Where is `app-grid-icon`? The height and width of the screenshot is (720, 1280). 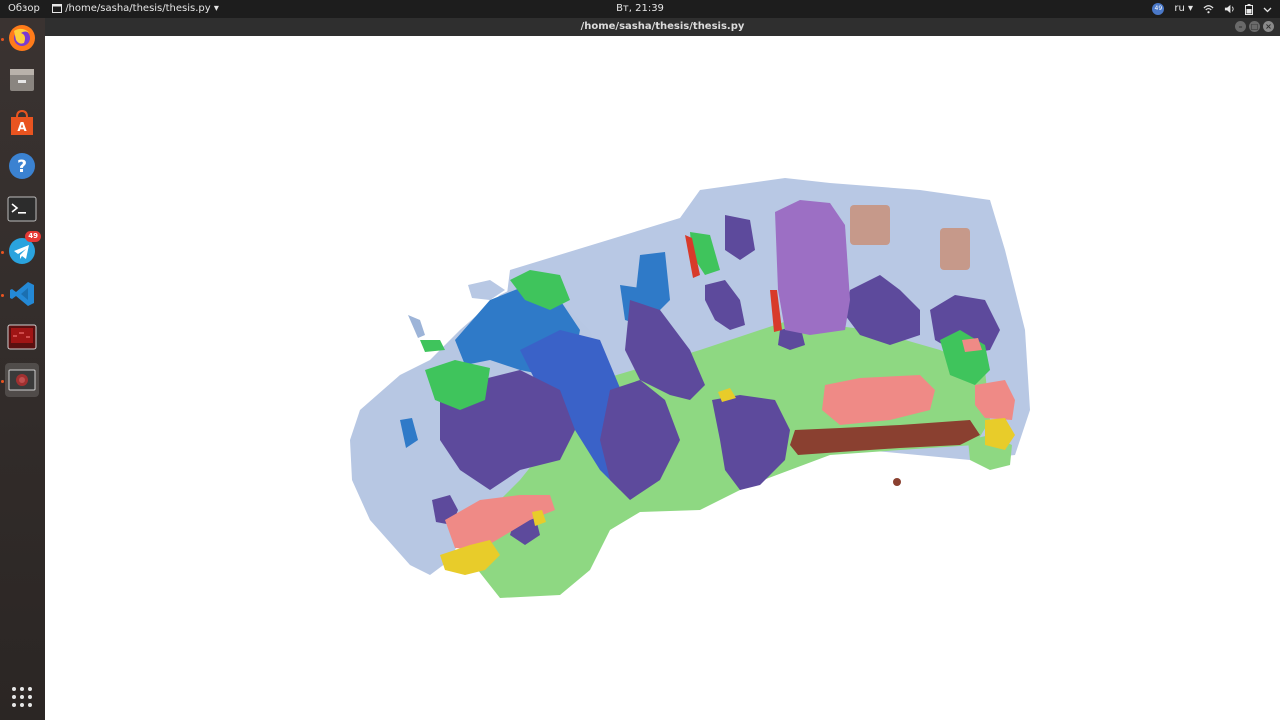 app-grid-icon is located at coordinates (22, 697).